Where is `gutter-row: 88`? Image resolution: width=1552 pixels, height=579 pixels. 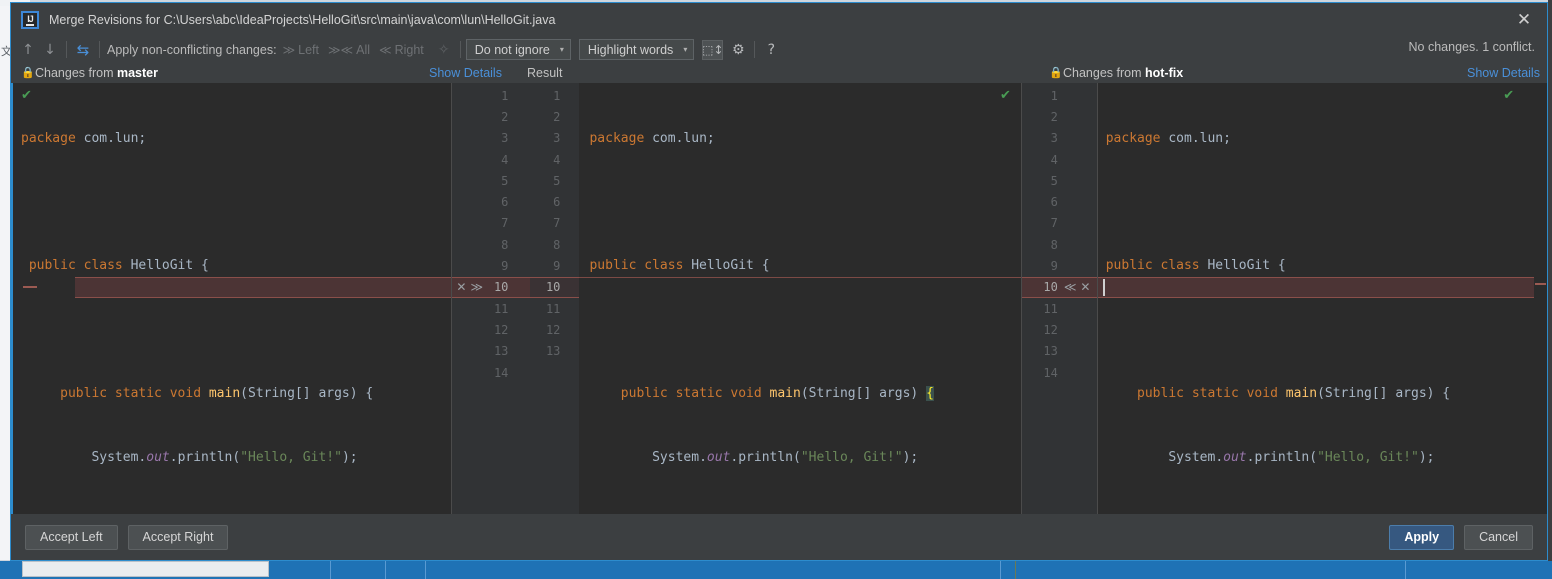 gutter-row: 88 is located at coordinates (515, 244).